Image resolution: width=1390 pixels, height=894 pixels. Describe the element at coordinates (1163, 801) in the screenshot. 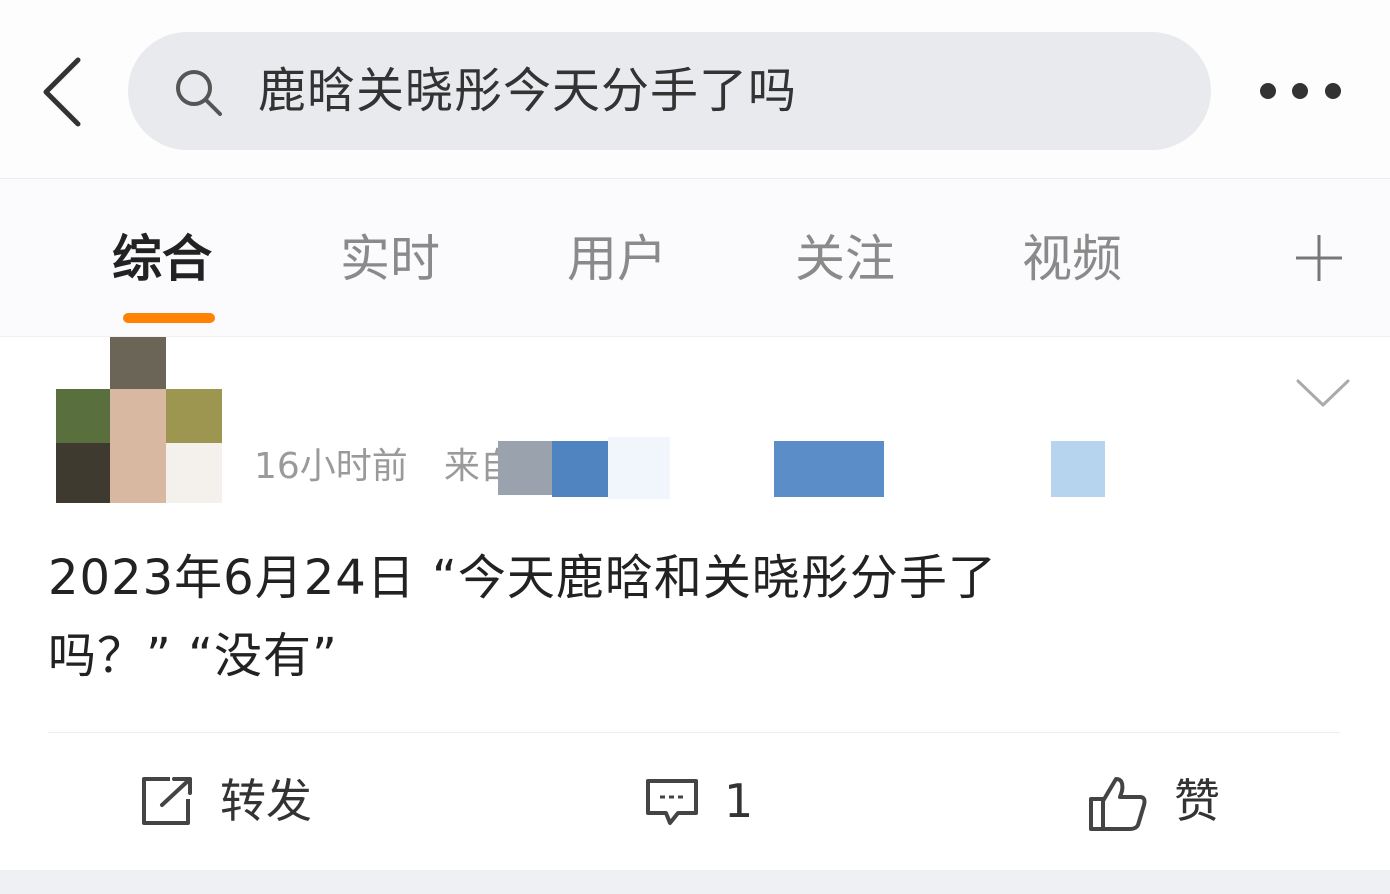

I see `like-button: 赞` at that location.